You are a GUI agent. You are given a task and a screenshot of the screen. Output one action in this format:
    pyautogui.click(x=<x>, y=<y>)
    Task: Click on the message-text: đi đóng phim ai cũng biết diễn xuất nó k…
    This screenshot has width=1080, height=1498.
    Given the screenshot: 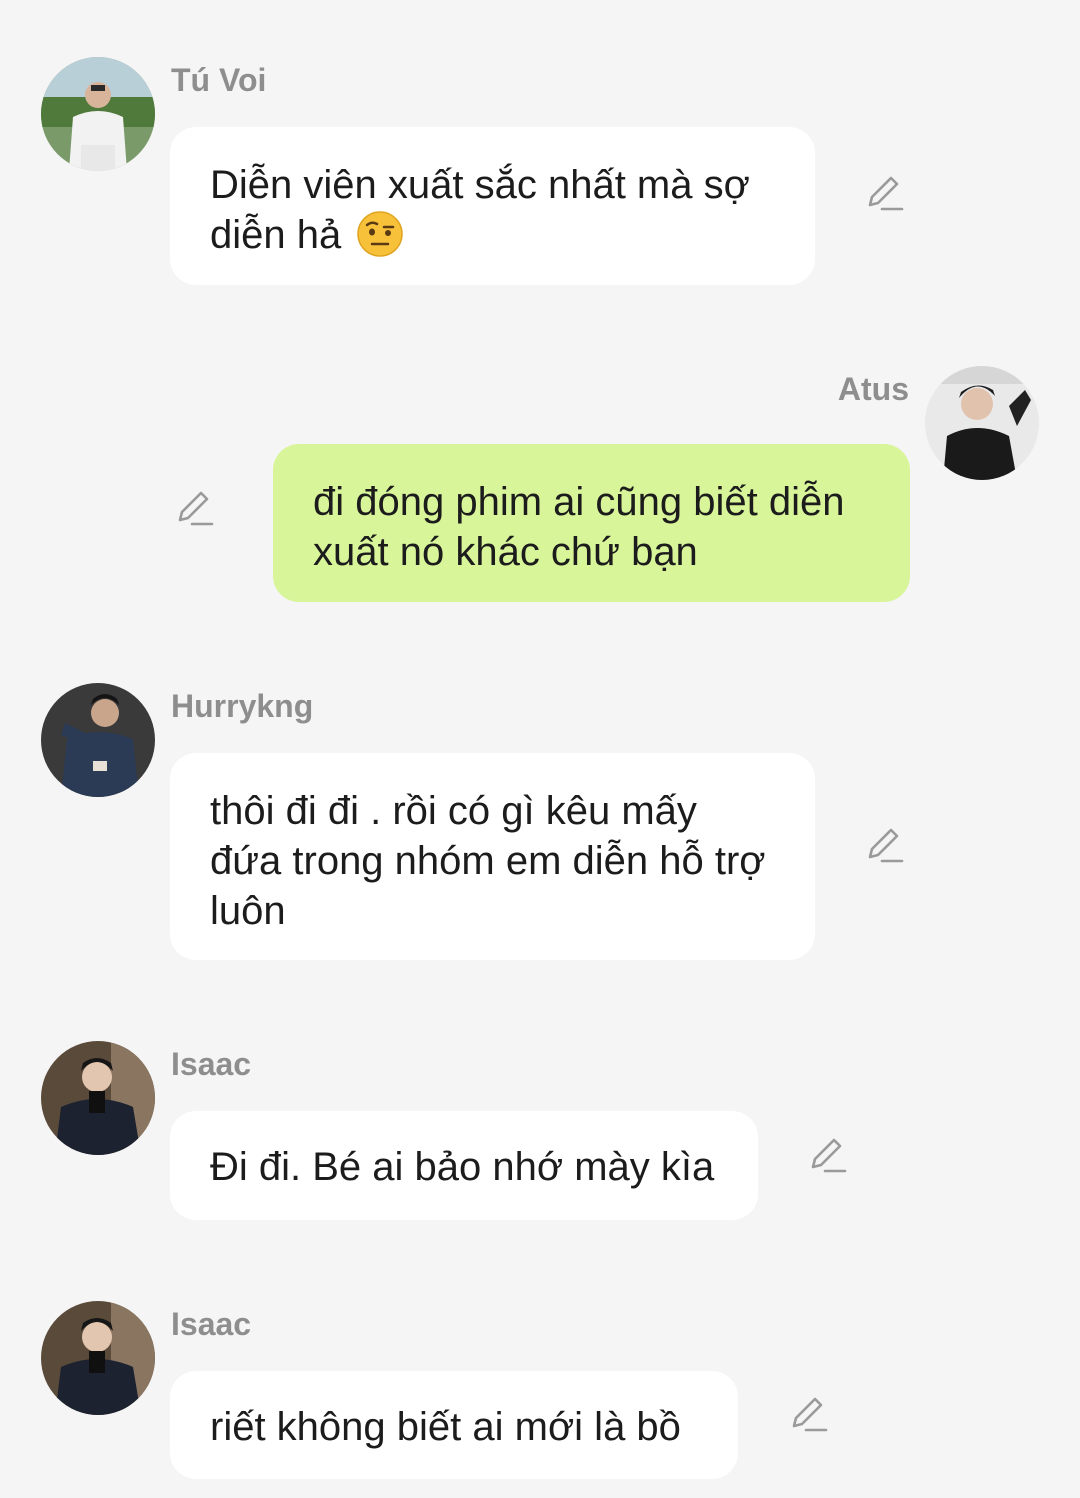 What is the action you would take?
    pyautogui.click(x=579, y=527)
    